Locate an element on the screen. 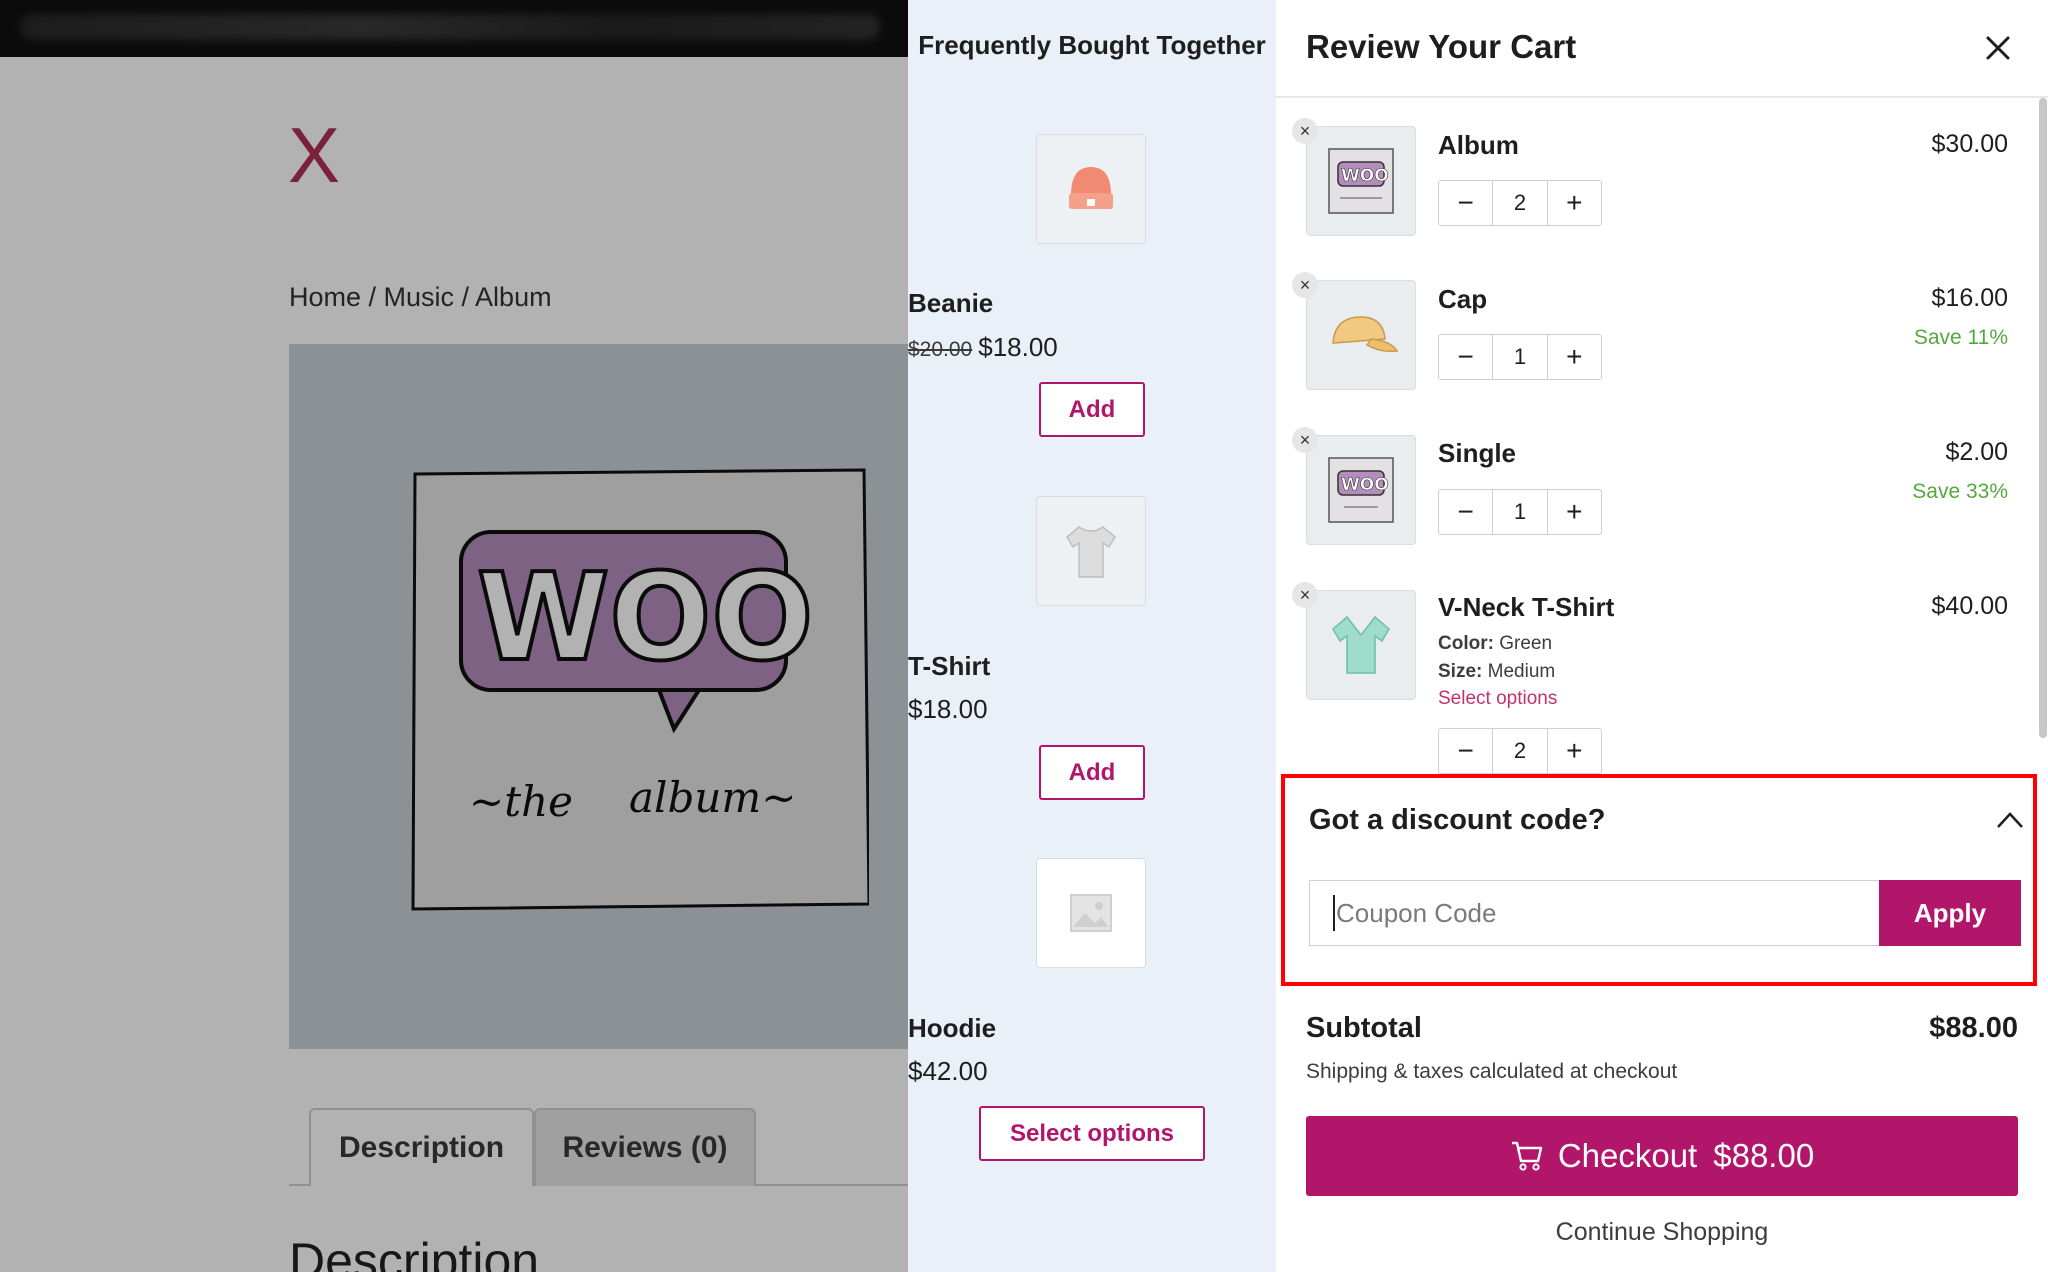  subtotal-value: $88.00 is located at coordinates (1973, 1028).